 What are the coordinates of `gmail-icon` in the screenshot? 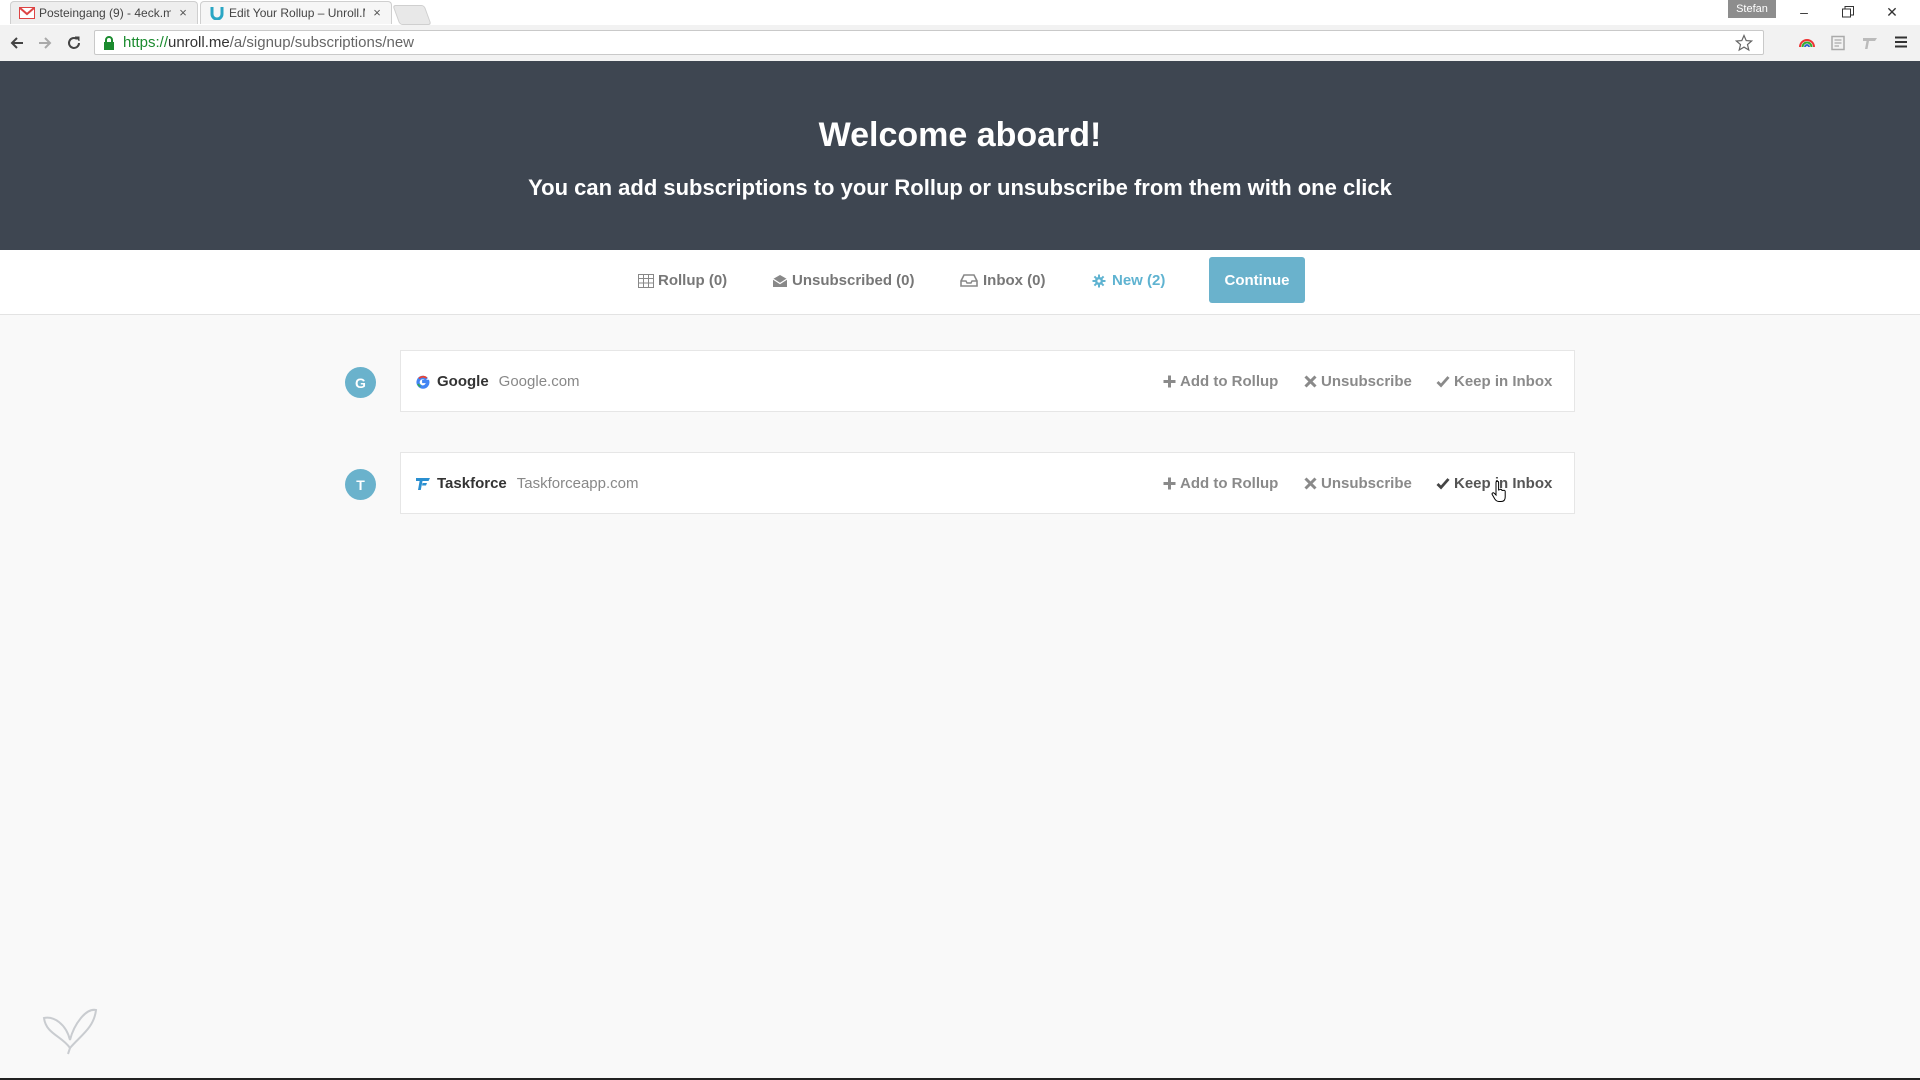 It's located at (27, 13).